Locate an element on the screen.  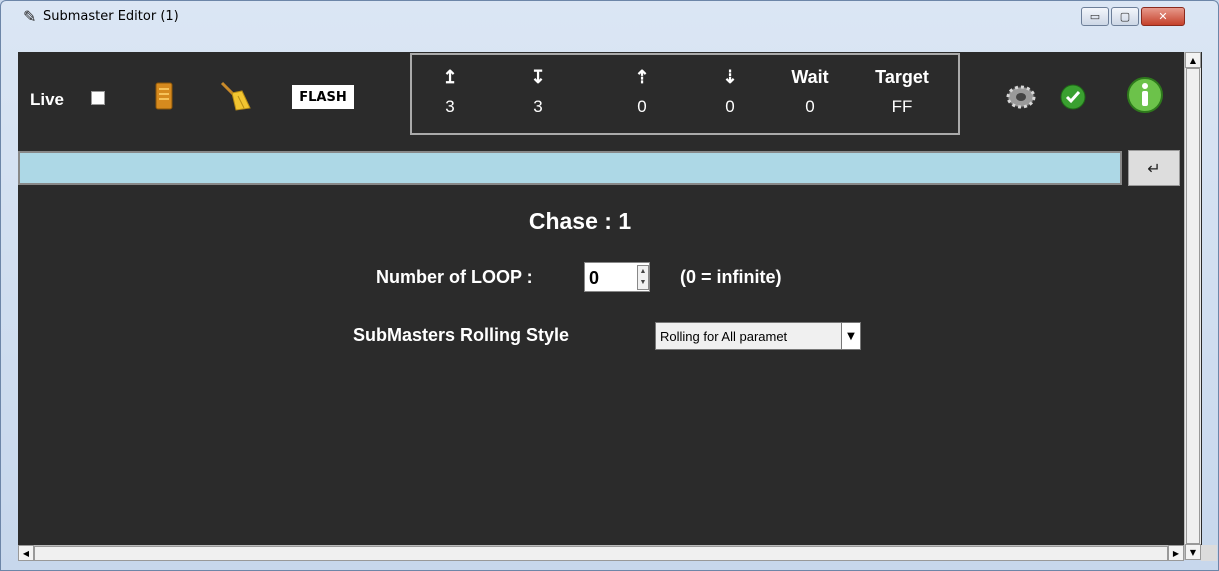
vertical-scroll-thumb is located at coordinates (1193, 306).